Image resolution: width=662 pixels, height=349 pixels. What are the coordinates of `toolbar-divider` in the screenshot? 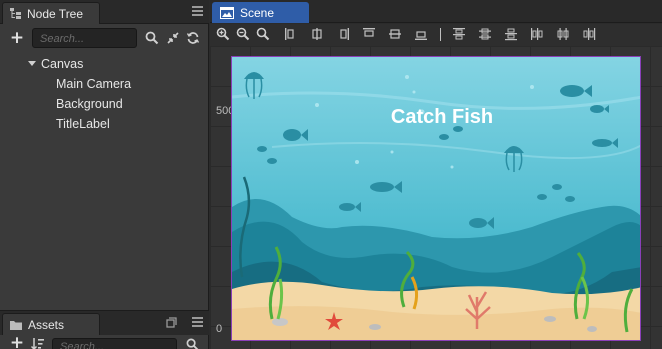 It's located at (440, 34).